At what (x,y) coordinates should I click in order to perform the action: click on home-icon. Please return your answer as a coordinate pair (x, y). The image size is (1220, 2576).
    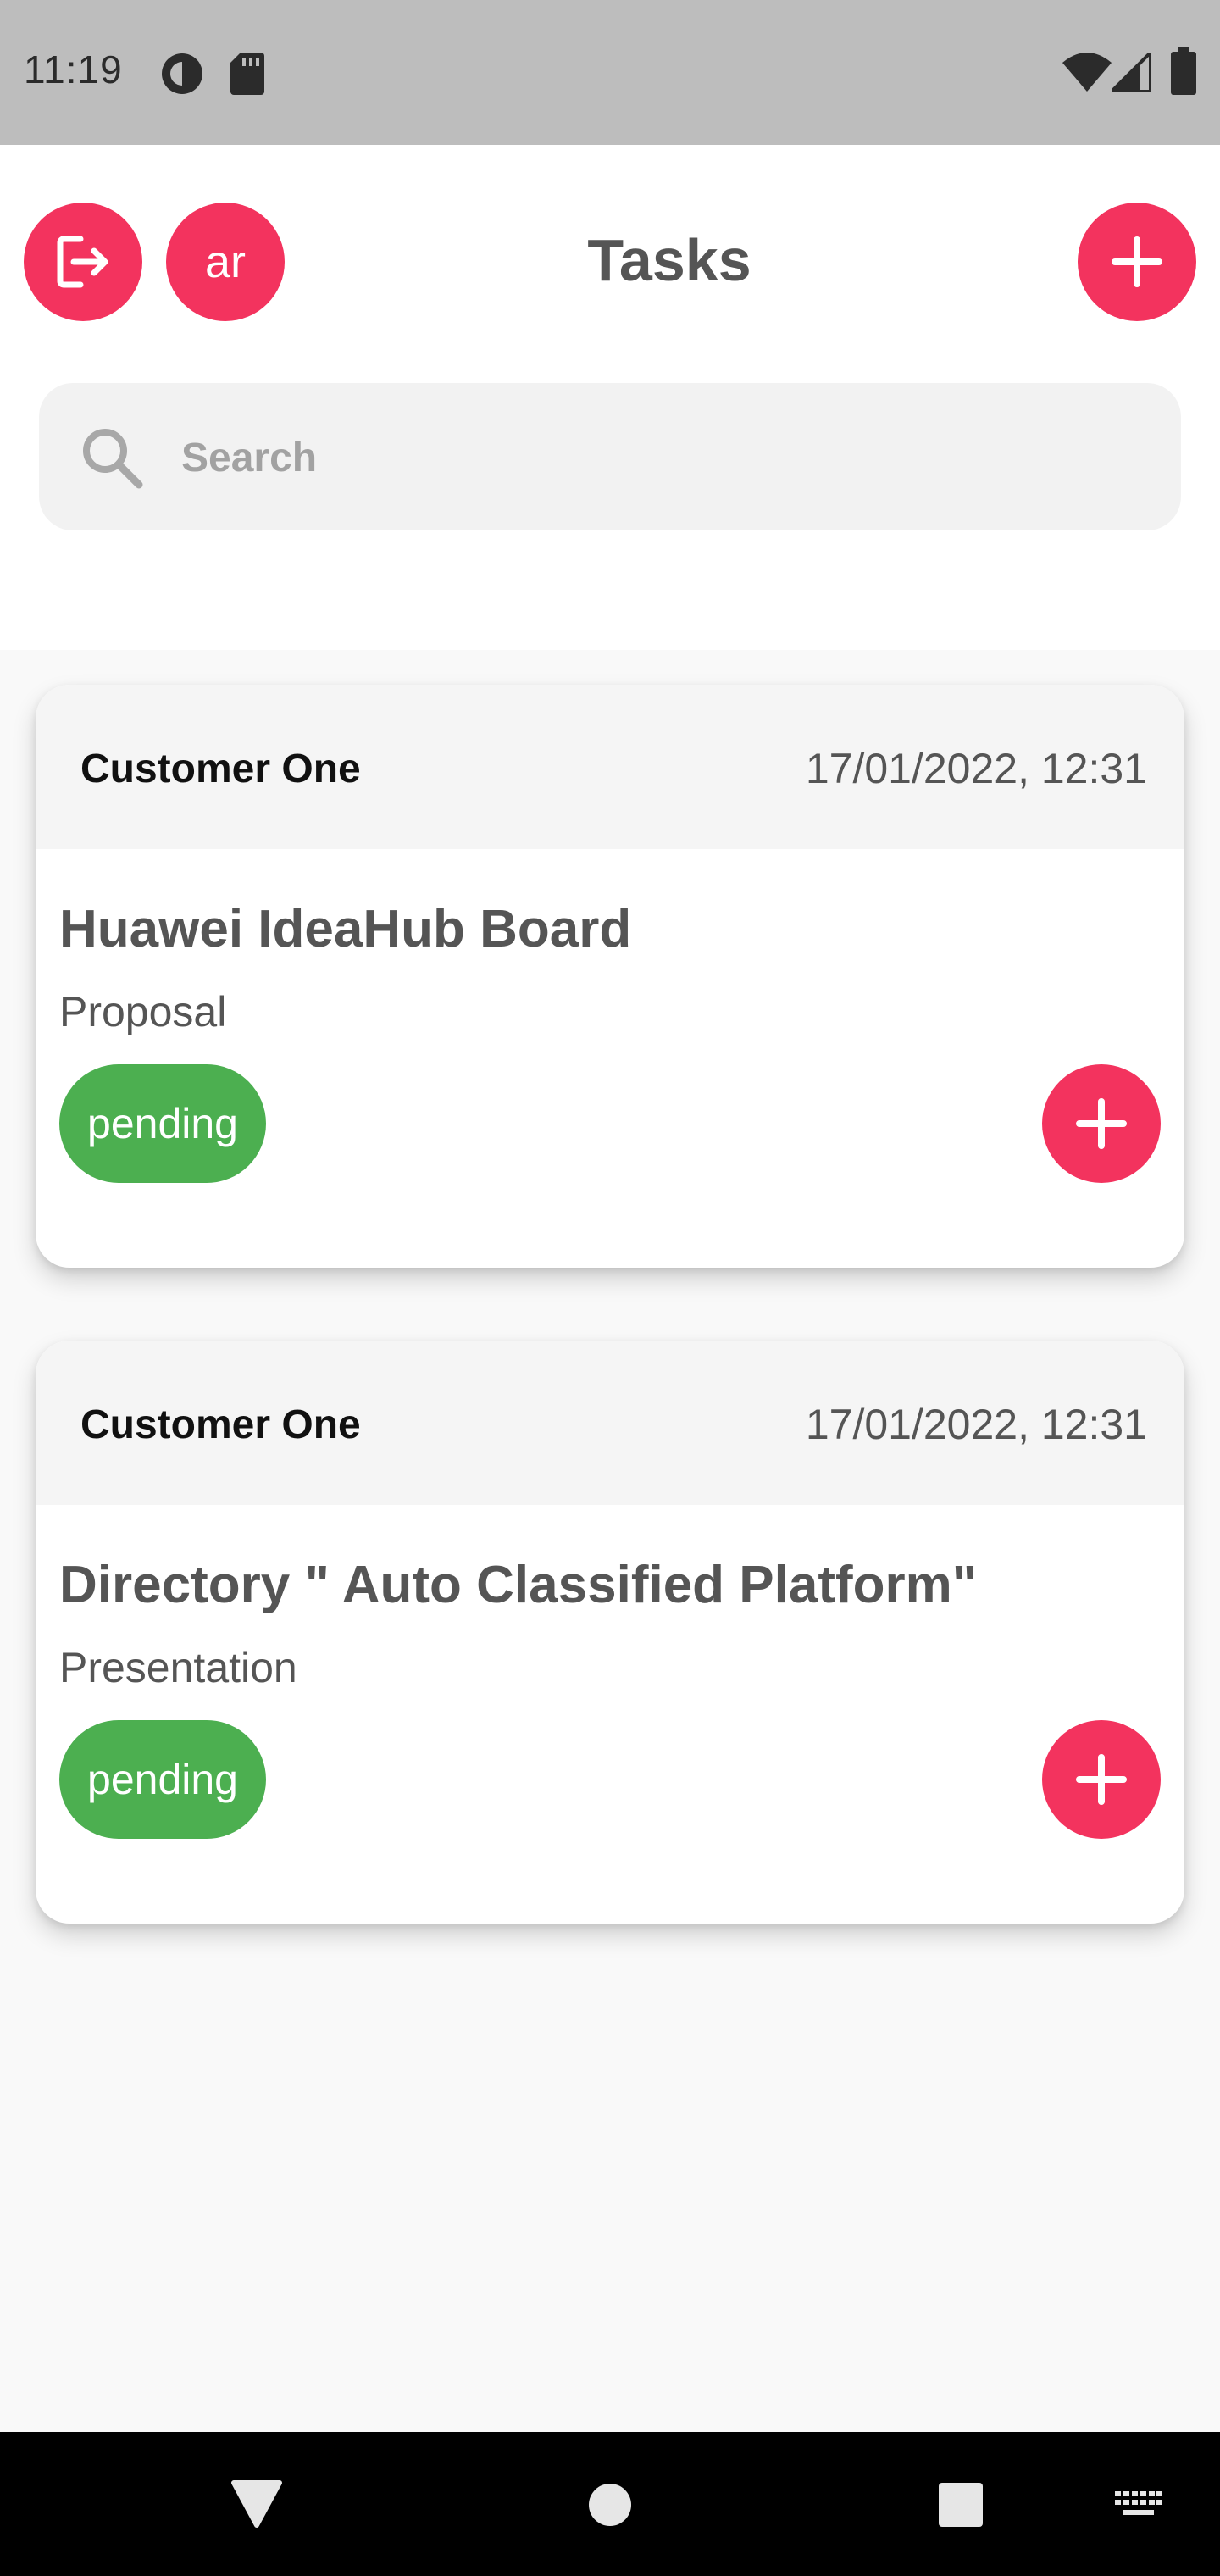
    Looking at the image, I should click on (610, 2505).